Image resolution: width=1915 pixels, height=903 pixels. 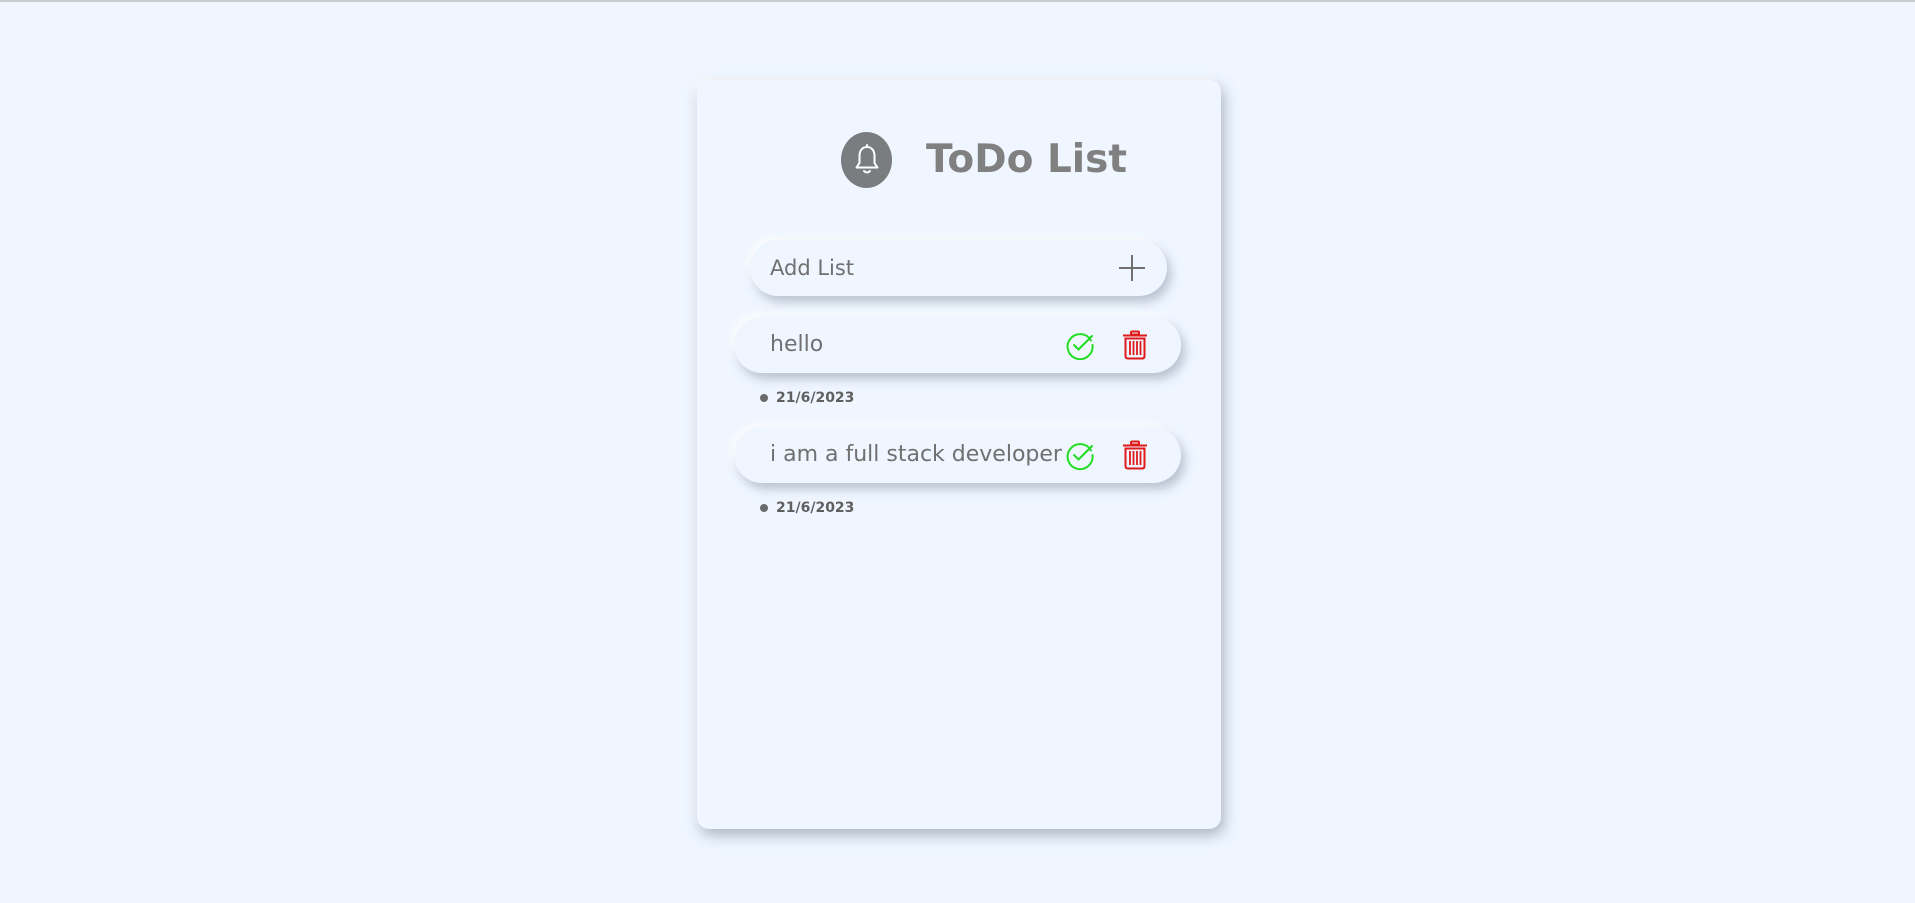 I want to click on todo-item: i am a full stack developer, so click(x=957, y=455).